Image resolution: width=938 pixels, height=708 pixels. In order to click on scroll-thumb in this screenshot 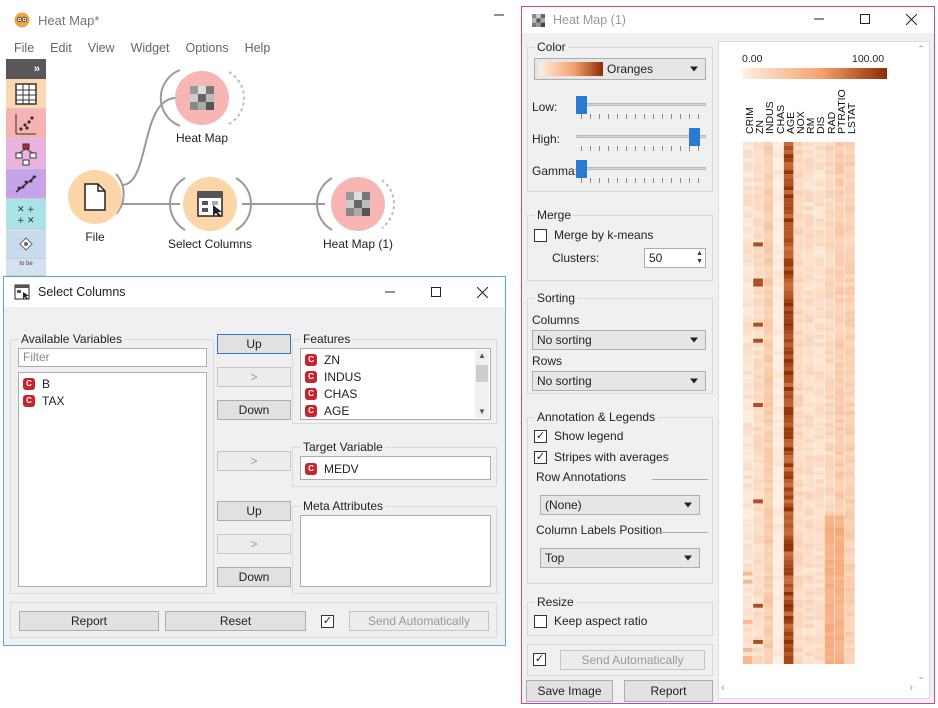, I will do `click(482, 373)`.